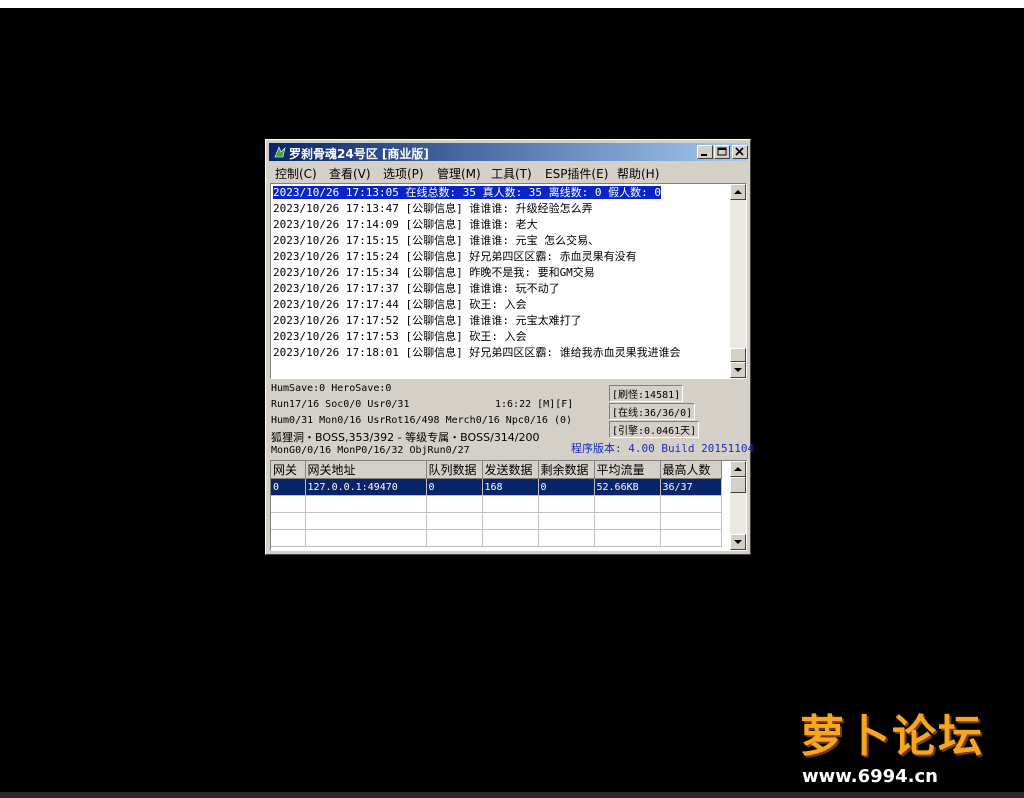 Image resolution: width=1024 pixels, height=798 pixels. What do you see at coordinates (534, 404) in the screenshot?
I see `uptime-text: 1:6:22 [M][F]` at bounding box center [534, 404].